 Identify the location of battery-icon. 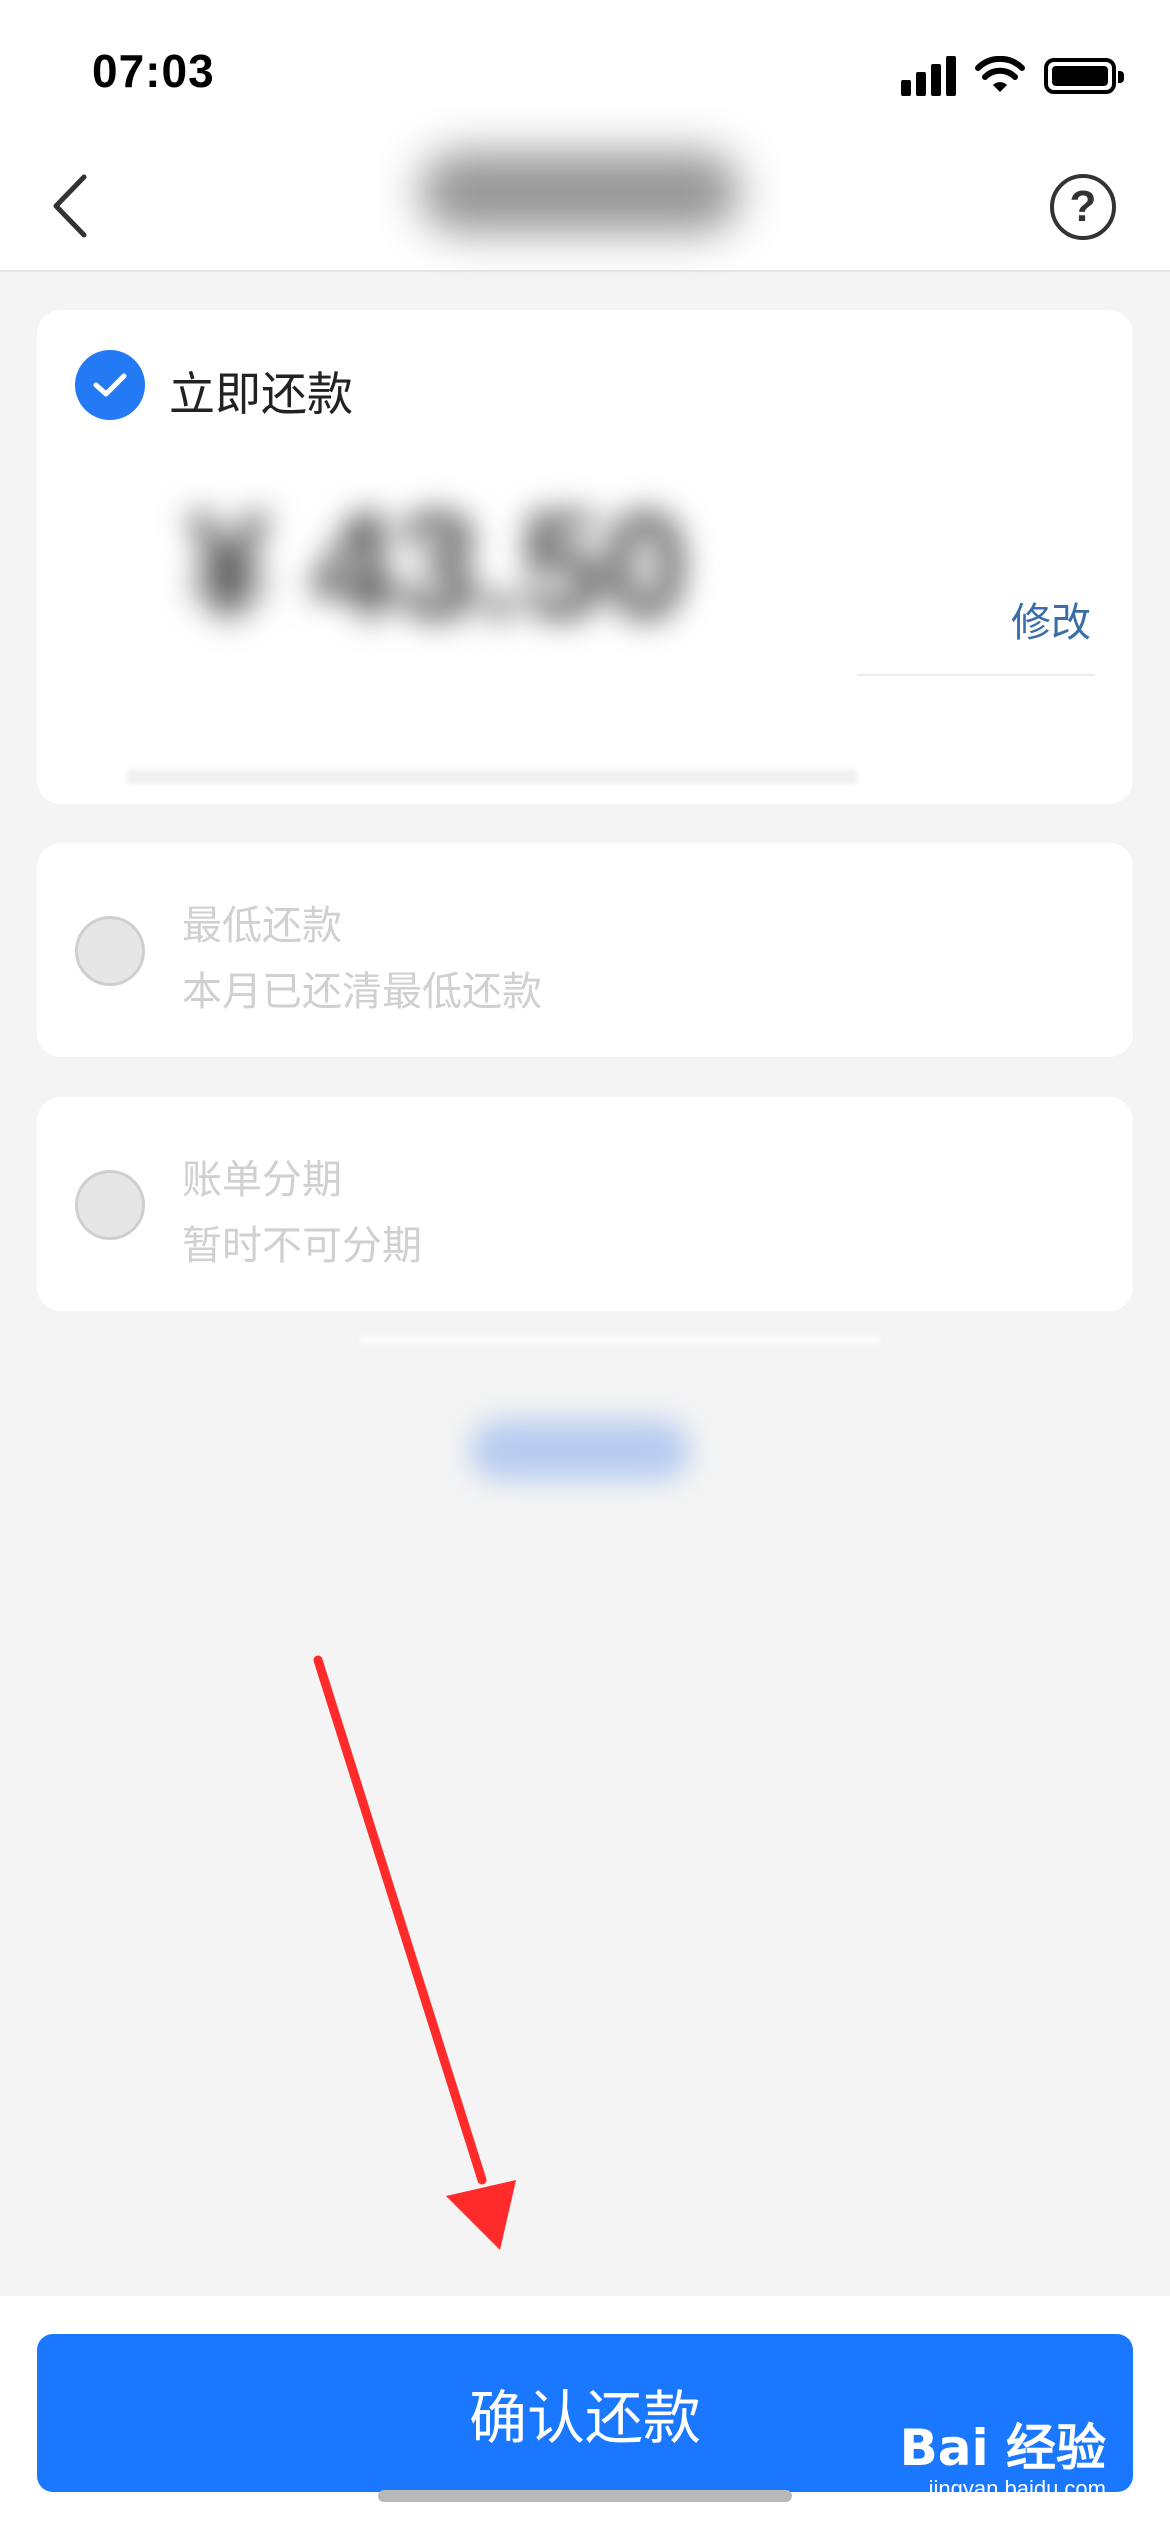
(1084, 76).